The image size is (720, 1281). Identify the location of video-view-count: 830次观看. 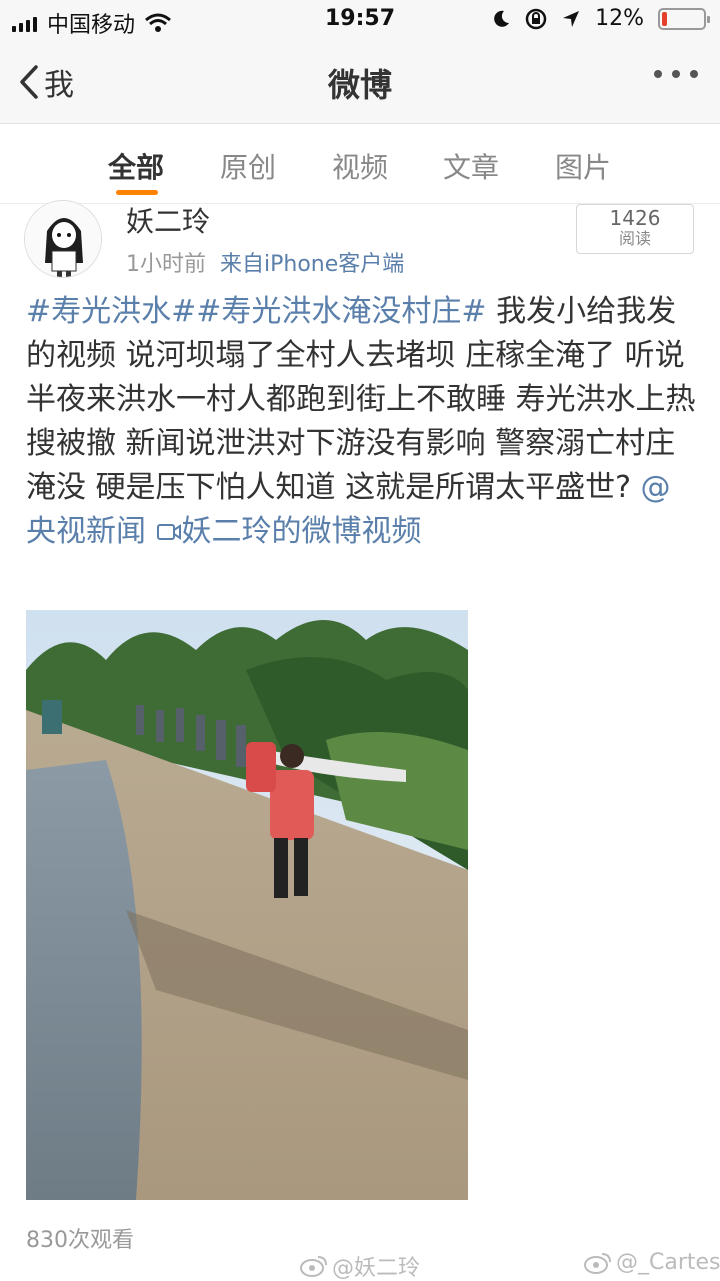
(80, 1240).